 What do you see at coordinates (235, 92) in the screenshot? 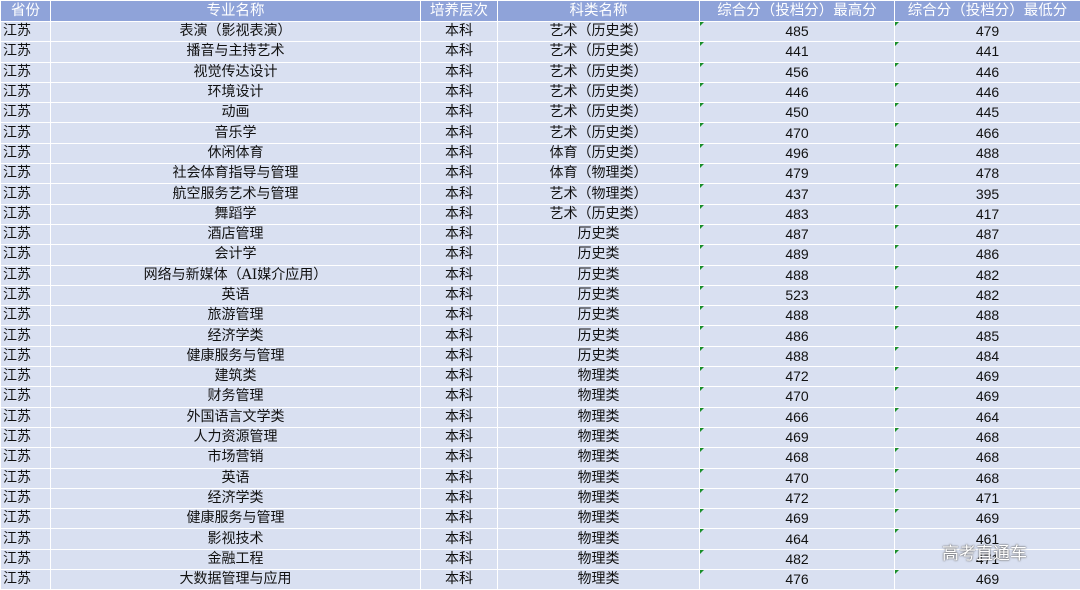
I see `major-cell: 环境设计` at bounding box center [235, 92].